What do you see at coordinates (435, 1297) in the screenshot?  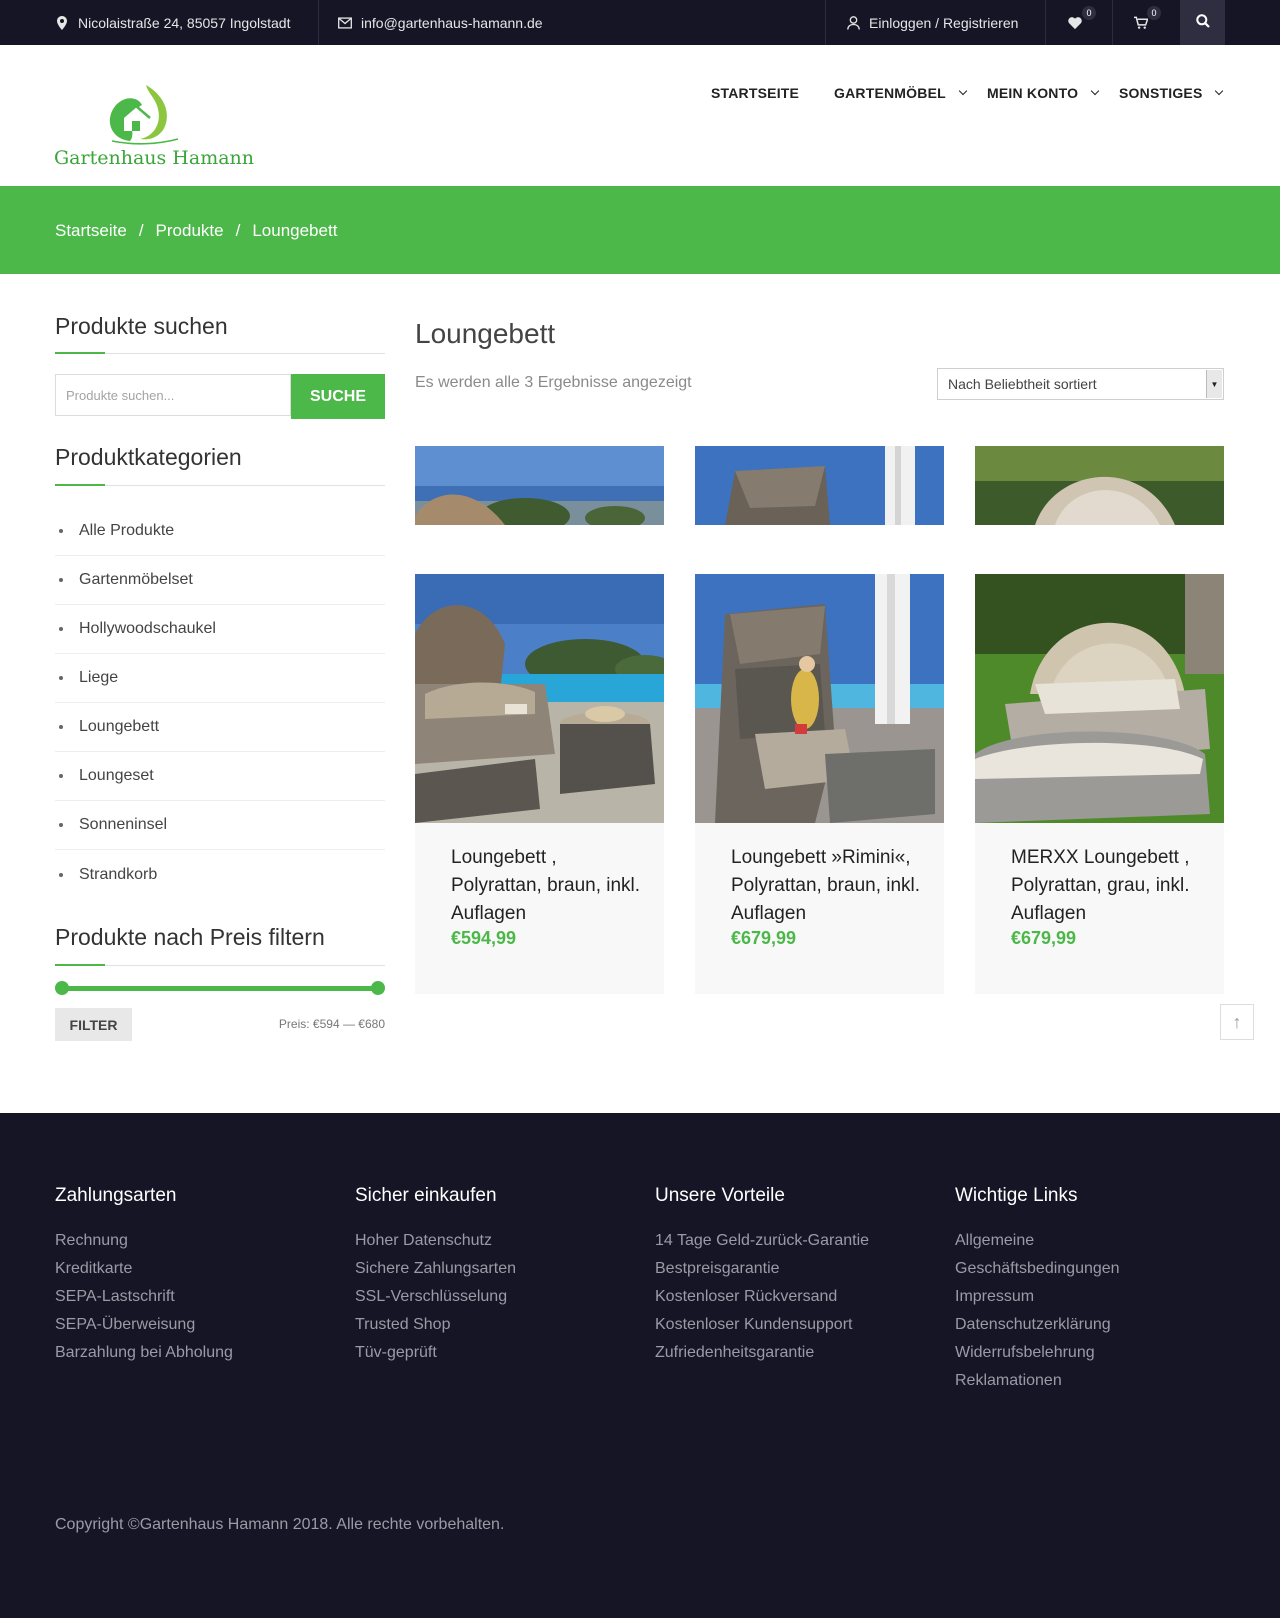 I see `footer-link: SSL-Verschlüsselung` at bounding box center [435, 1297].